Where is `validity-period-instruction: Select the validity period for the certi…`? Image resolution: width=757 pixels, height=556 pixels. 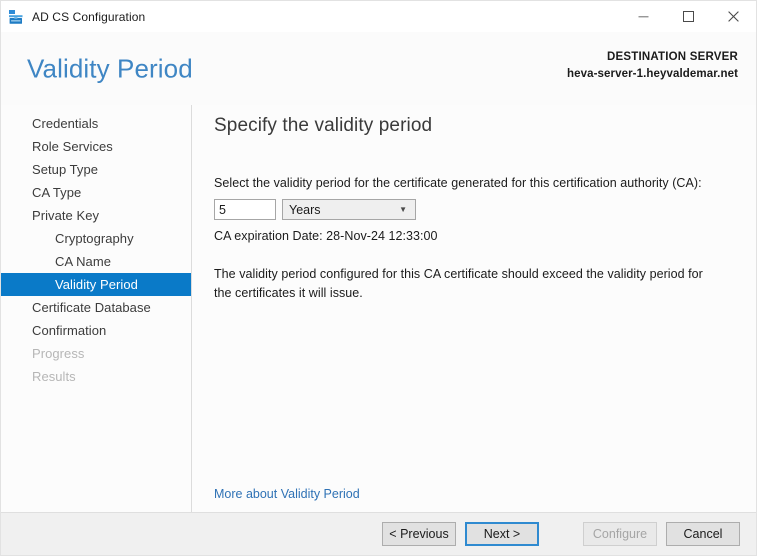
validity-period-instruction: Select the validity period for the certi… is located at coordinates (458, 183).